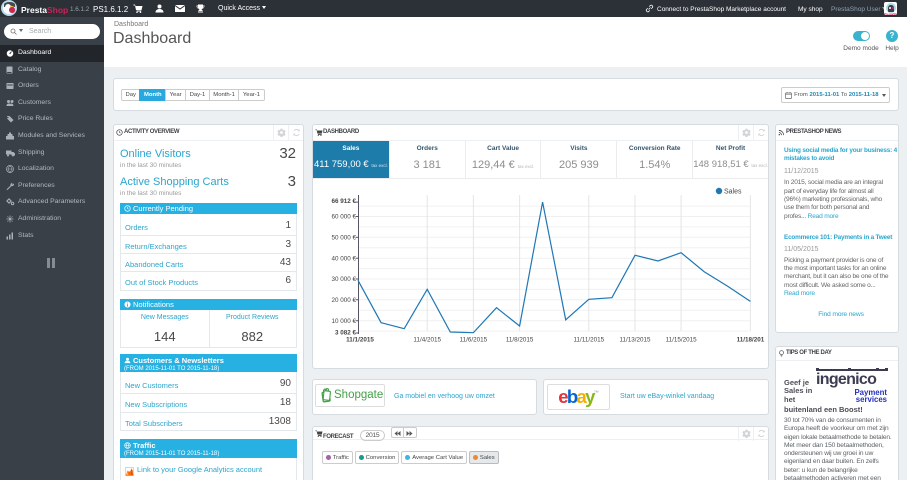  Describe the element at coordinates (751, 340) in the screenshot. I see `svg-text: 11/18/201` at that location.